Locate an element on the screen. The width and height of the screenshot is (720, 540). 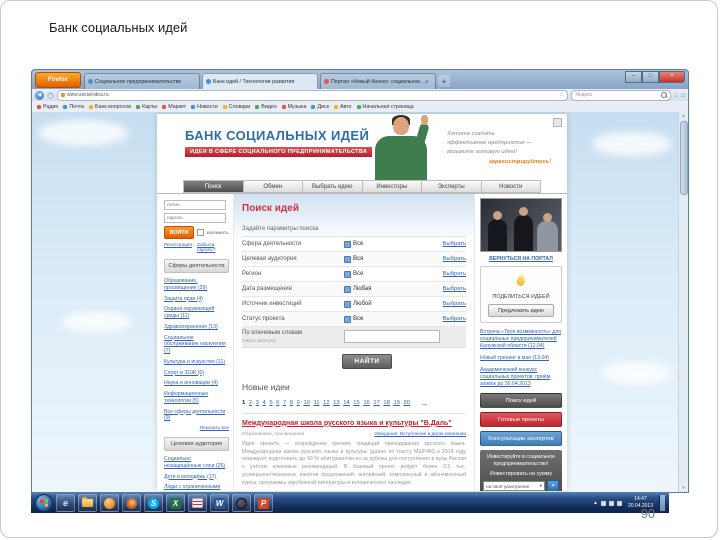
expert-consult-button: Консультации экспертов is located at coordinates (521, 439).